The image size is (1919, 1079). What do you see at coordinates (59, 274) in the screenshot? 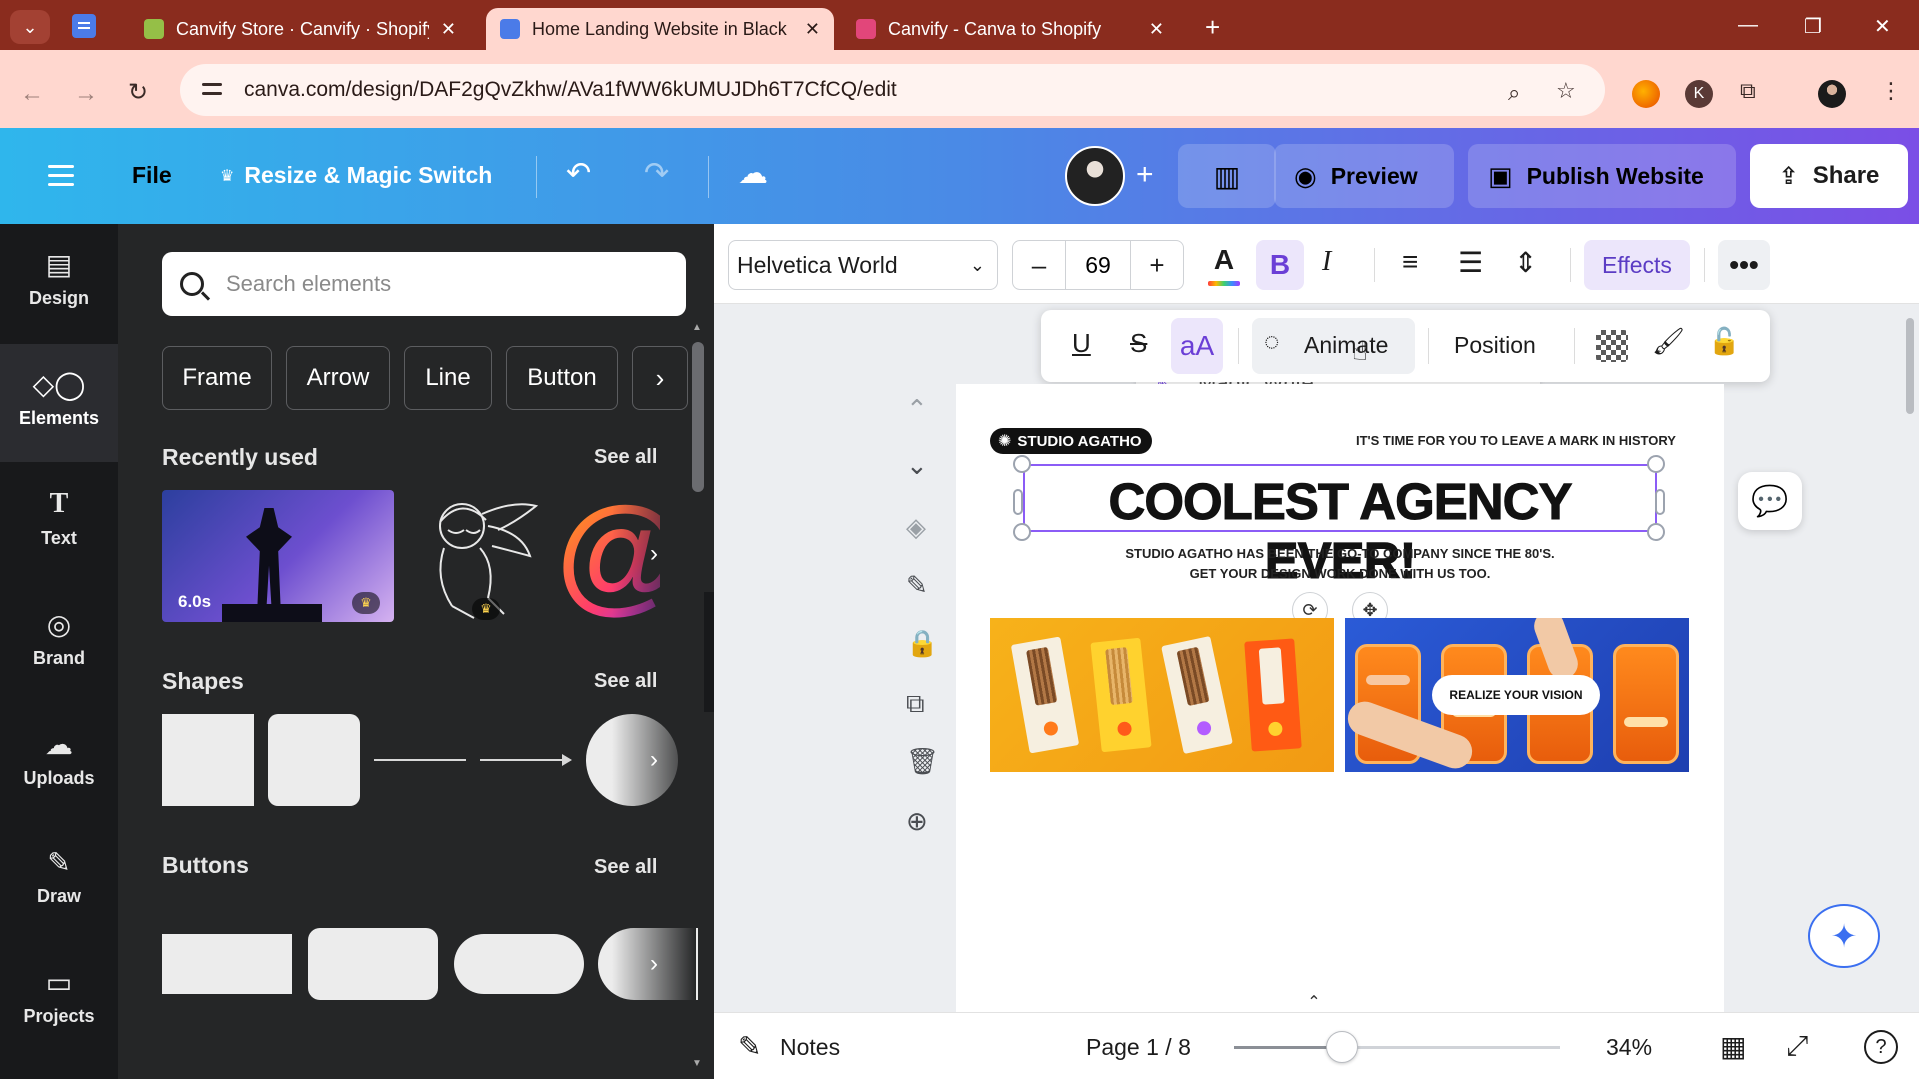
I see `rail-item-design: ▤ Design` at bounding box center [59, 274].